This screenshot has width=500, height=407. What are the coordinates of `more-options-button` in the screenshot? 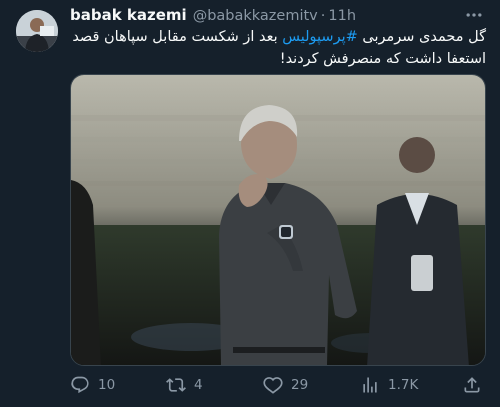 It's located at (474, 15).